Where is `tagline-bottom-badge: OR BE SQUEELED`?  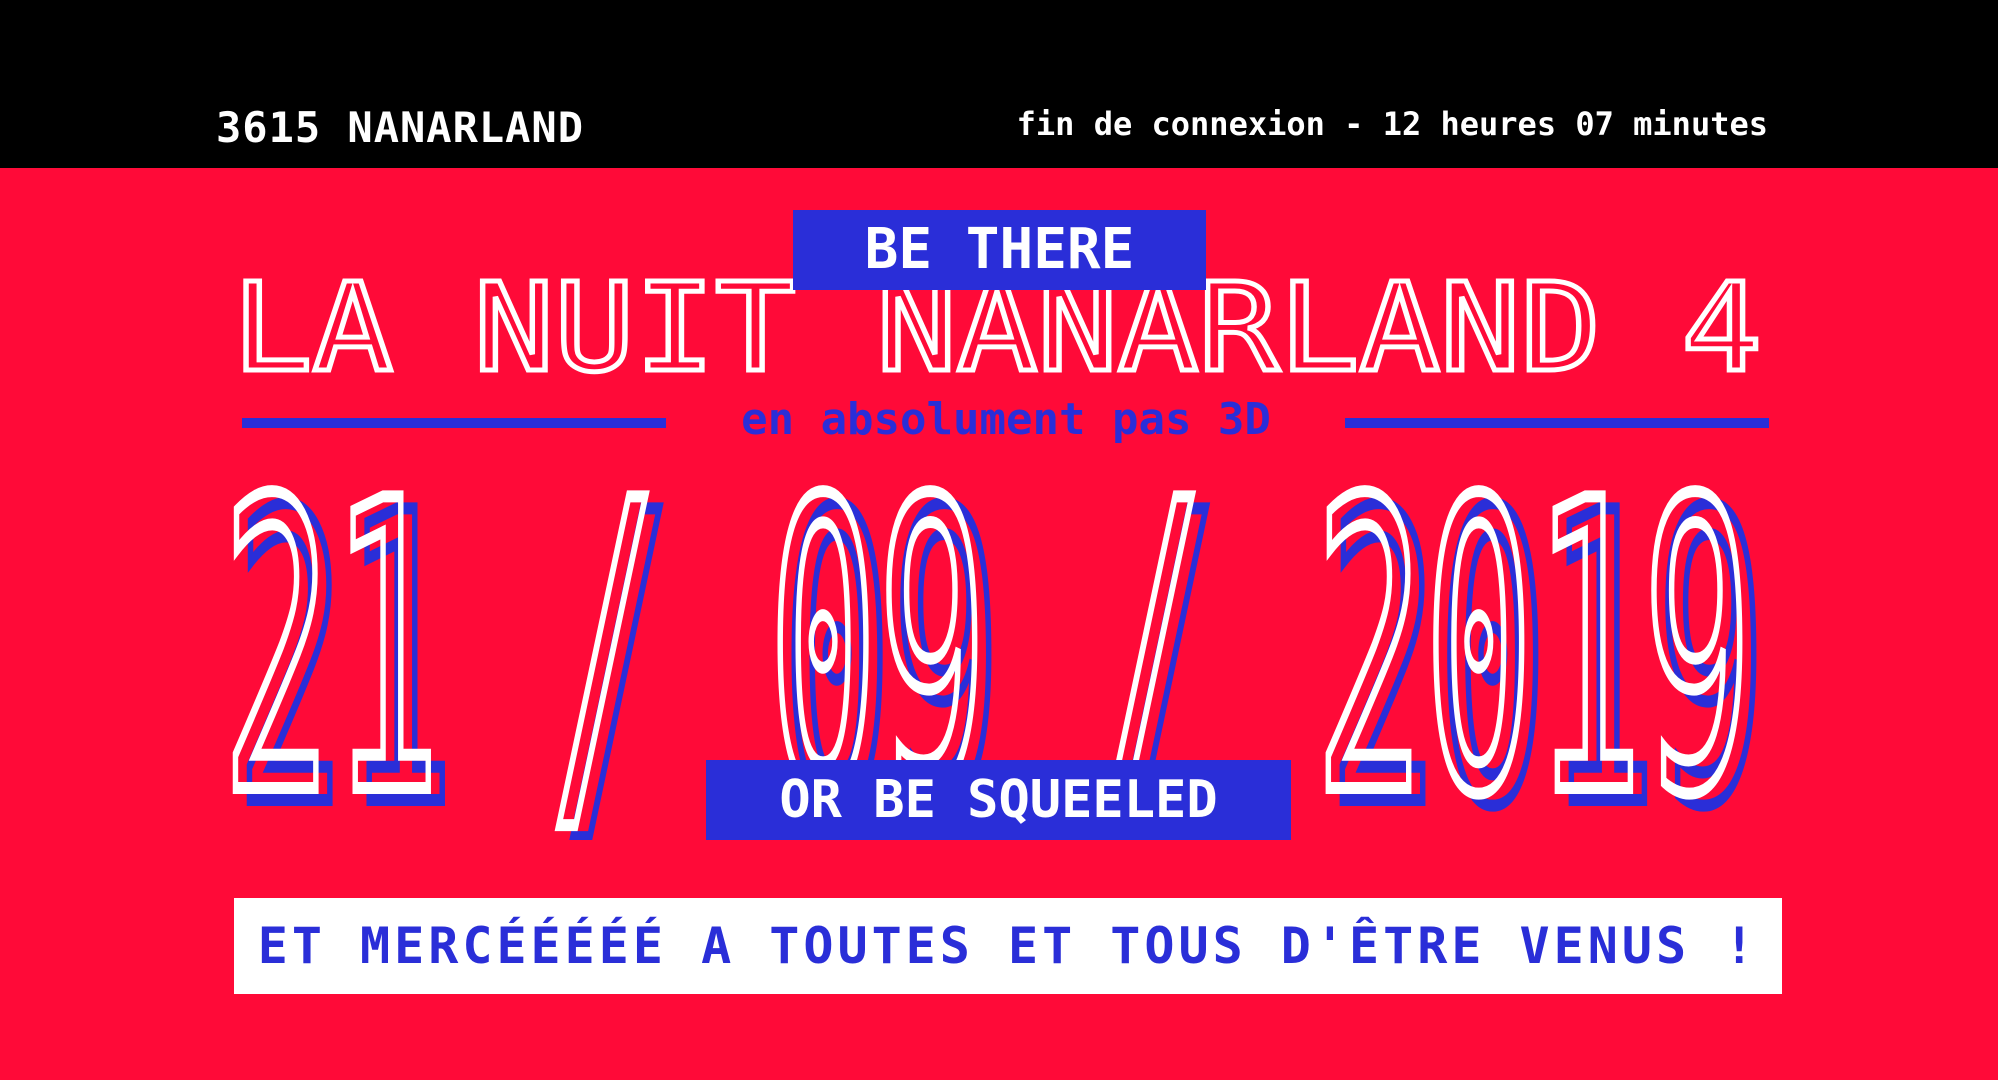
tagline-bottom-badge: OR BE SQUEELED is located at coordinates (998, 800).